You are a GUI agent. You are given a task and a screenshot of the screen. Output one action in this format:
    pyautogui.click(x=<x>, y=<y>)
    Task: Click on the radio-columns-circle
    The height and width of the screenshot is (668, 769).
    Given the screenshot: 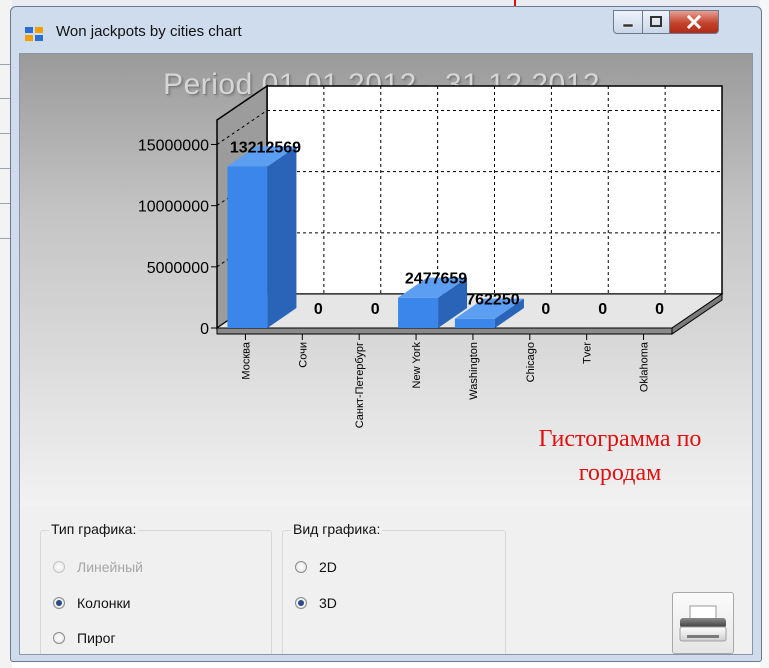 What is the action you would take?
    pyautogui.click(x=59, y=603)
    